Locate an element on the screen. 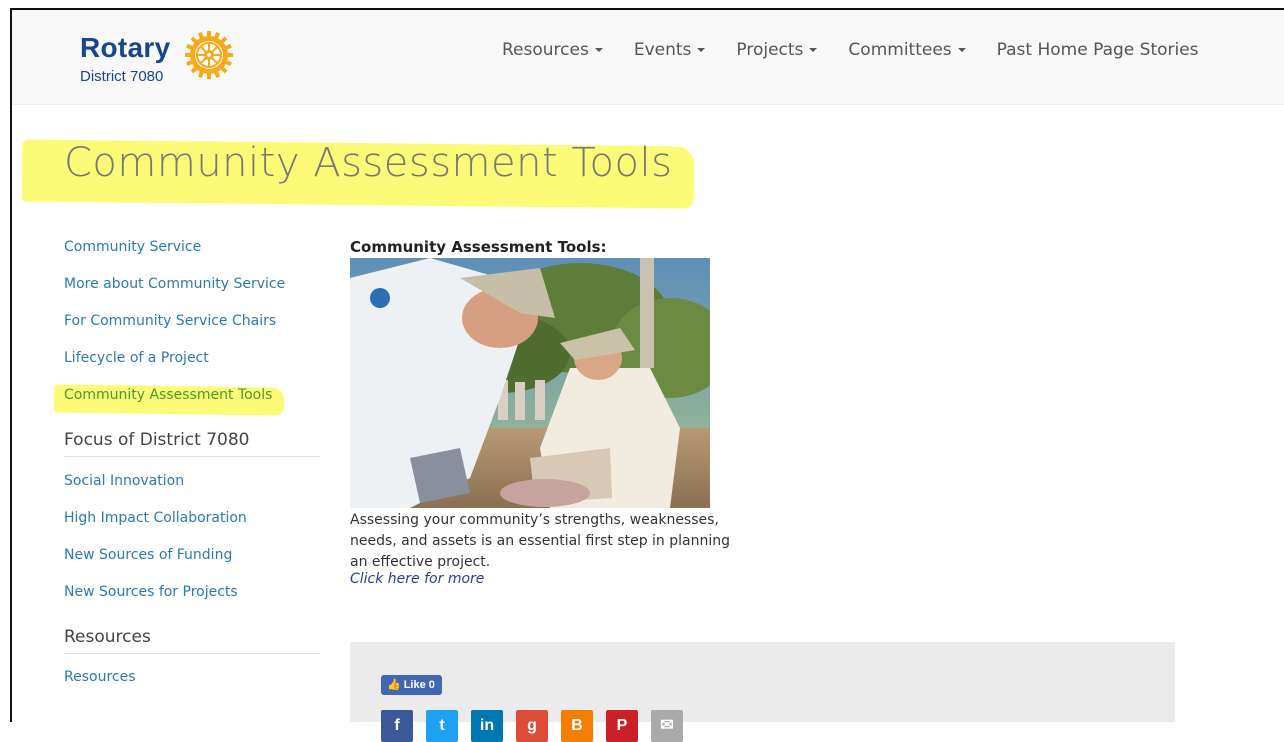 This screenshot has width=1284, height=742. nav-resources-label: Resources is located at coordinates (545, 50).